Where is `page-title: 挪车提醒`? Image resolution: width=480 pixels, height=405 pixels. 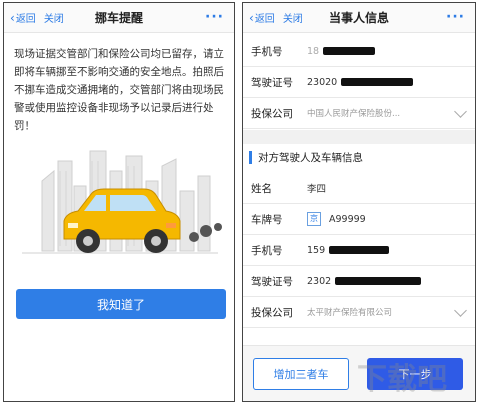
page-title: 挪车提醒 is located at coordinates (118, 18).